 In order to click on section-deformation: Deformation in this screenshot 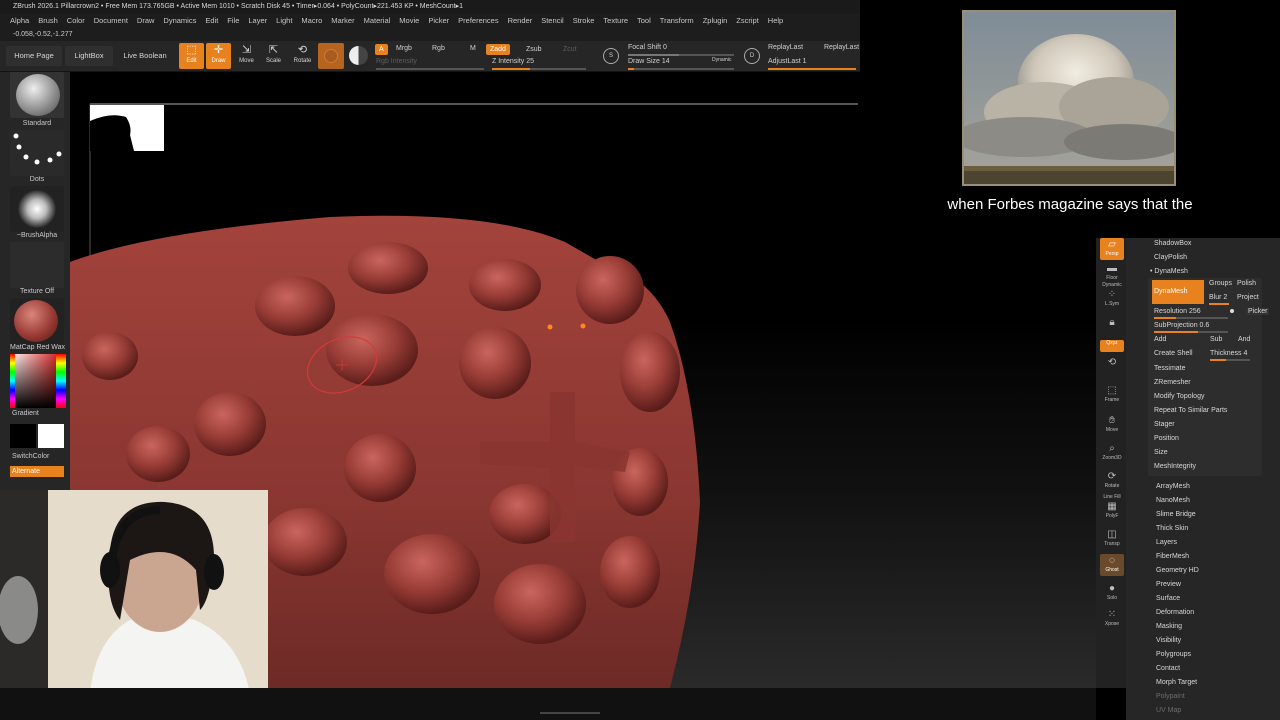, I will do `click(1175, 612)`.